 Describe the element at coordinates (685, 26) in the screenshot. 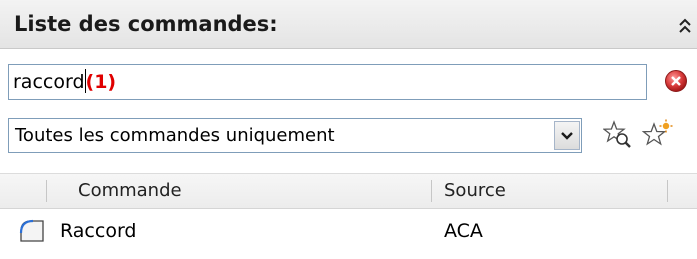

I see `double-chevron-up-icon` at that location.